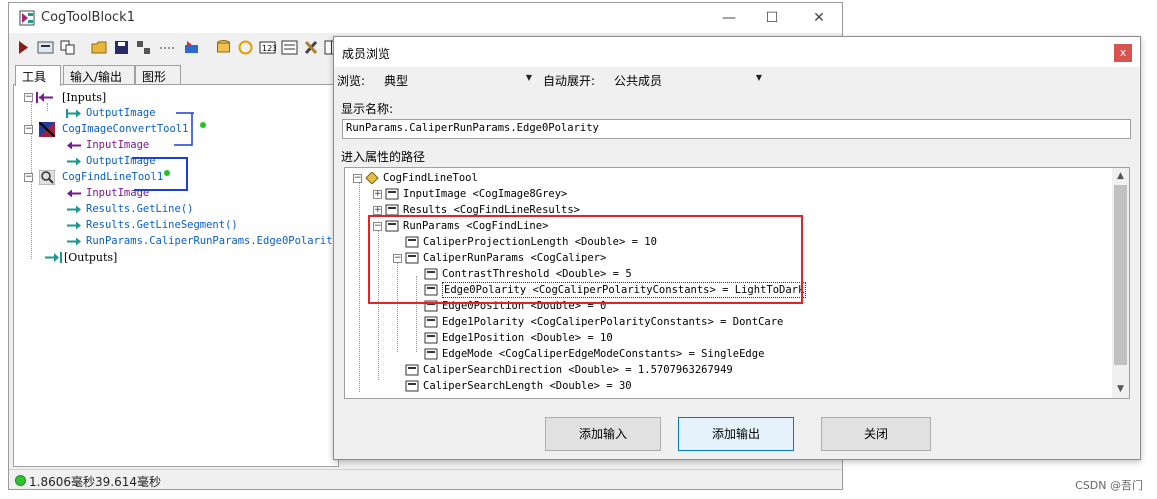  I want to click on path-node-label: CogFindLineTool, so click(430, 178).